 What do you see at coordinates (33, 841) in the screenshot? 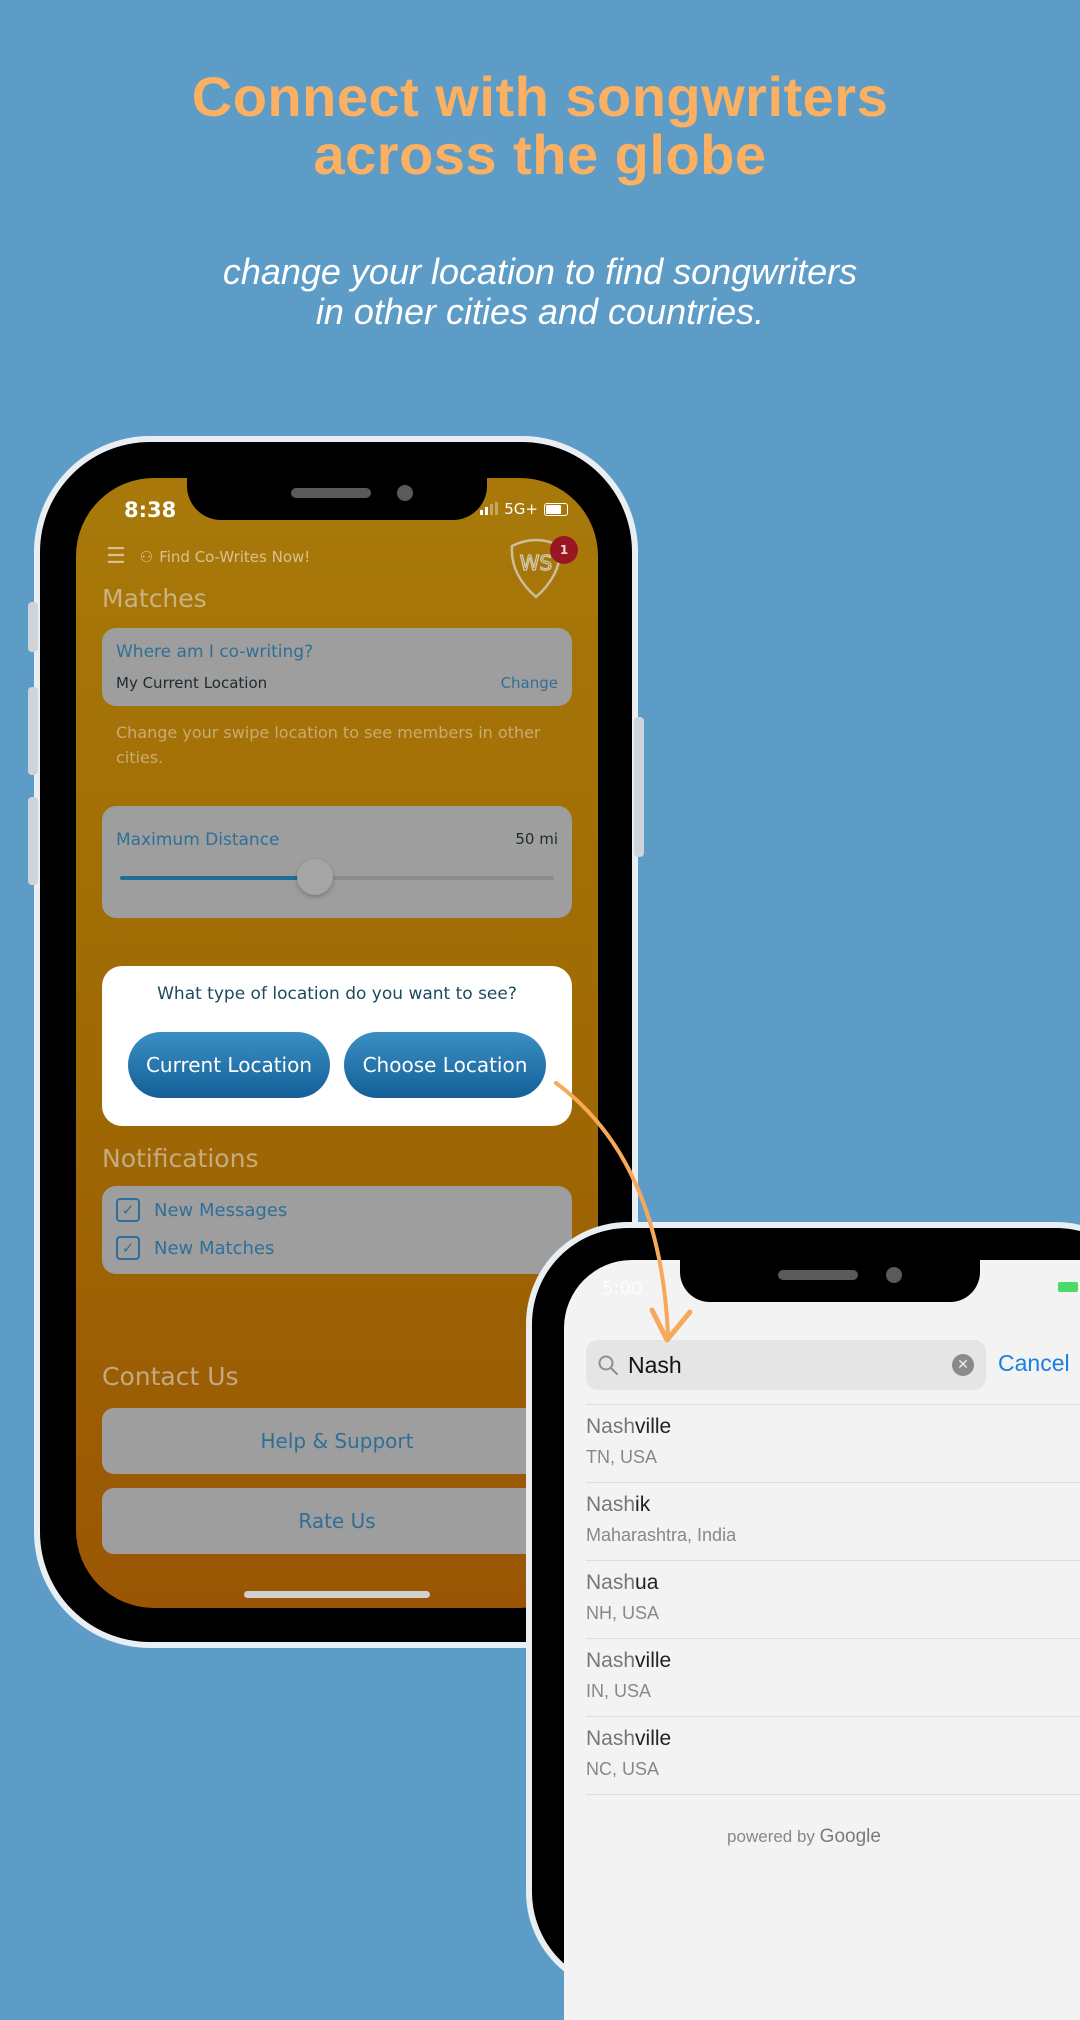
I see `side-button-volume-down` at bounding box center [33, 841].